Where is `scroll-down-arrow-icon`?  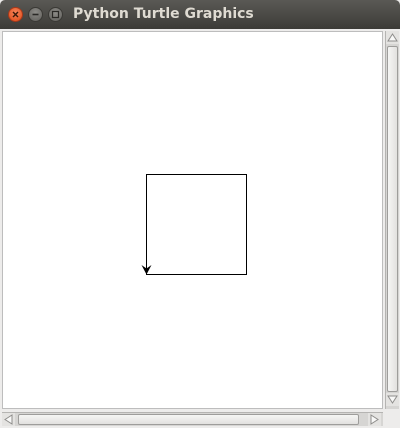 scroll-down-arrow-icon is located at coordinates (392, 399).